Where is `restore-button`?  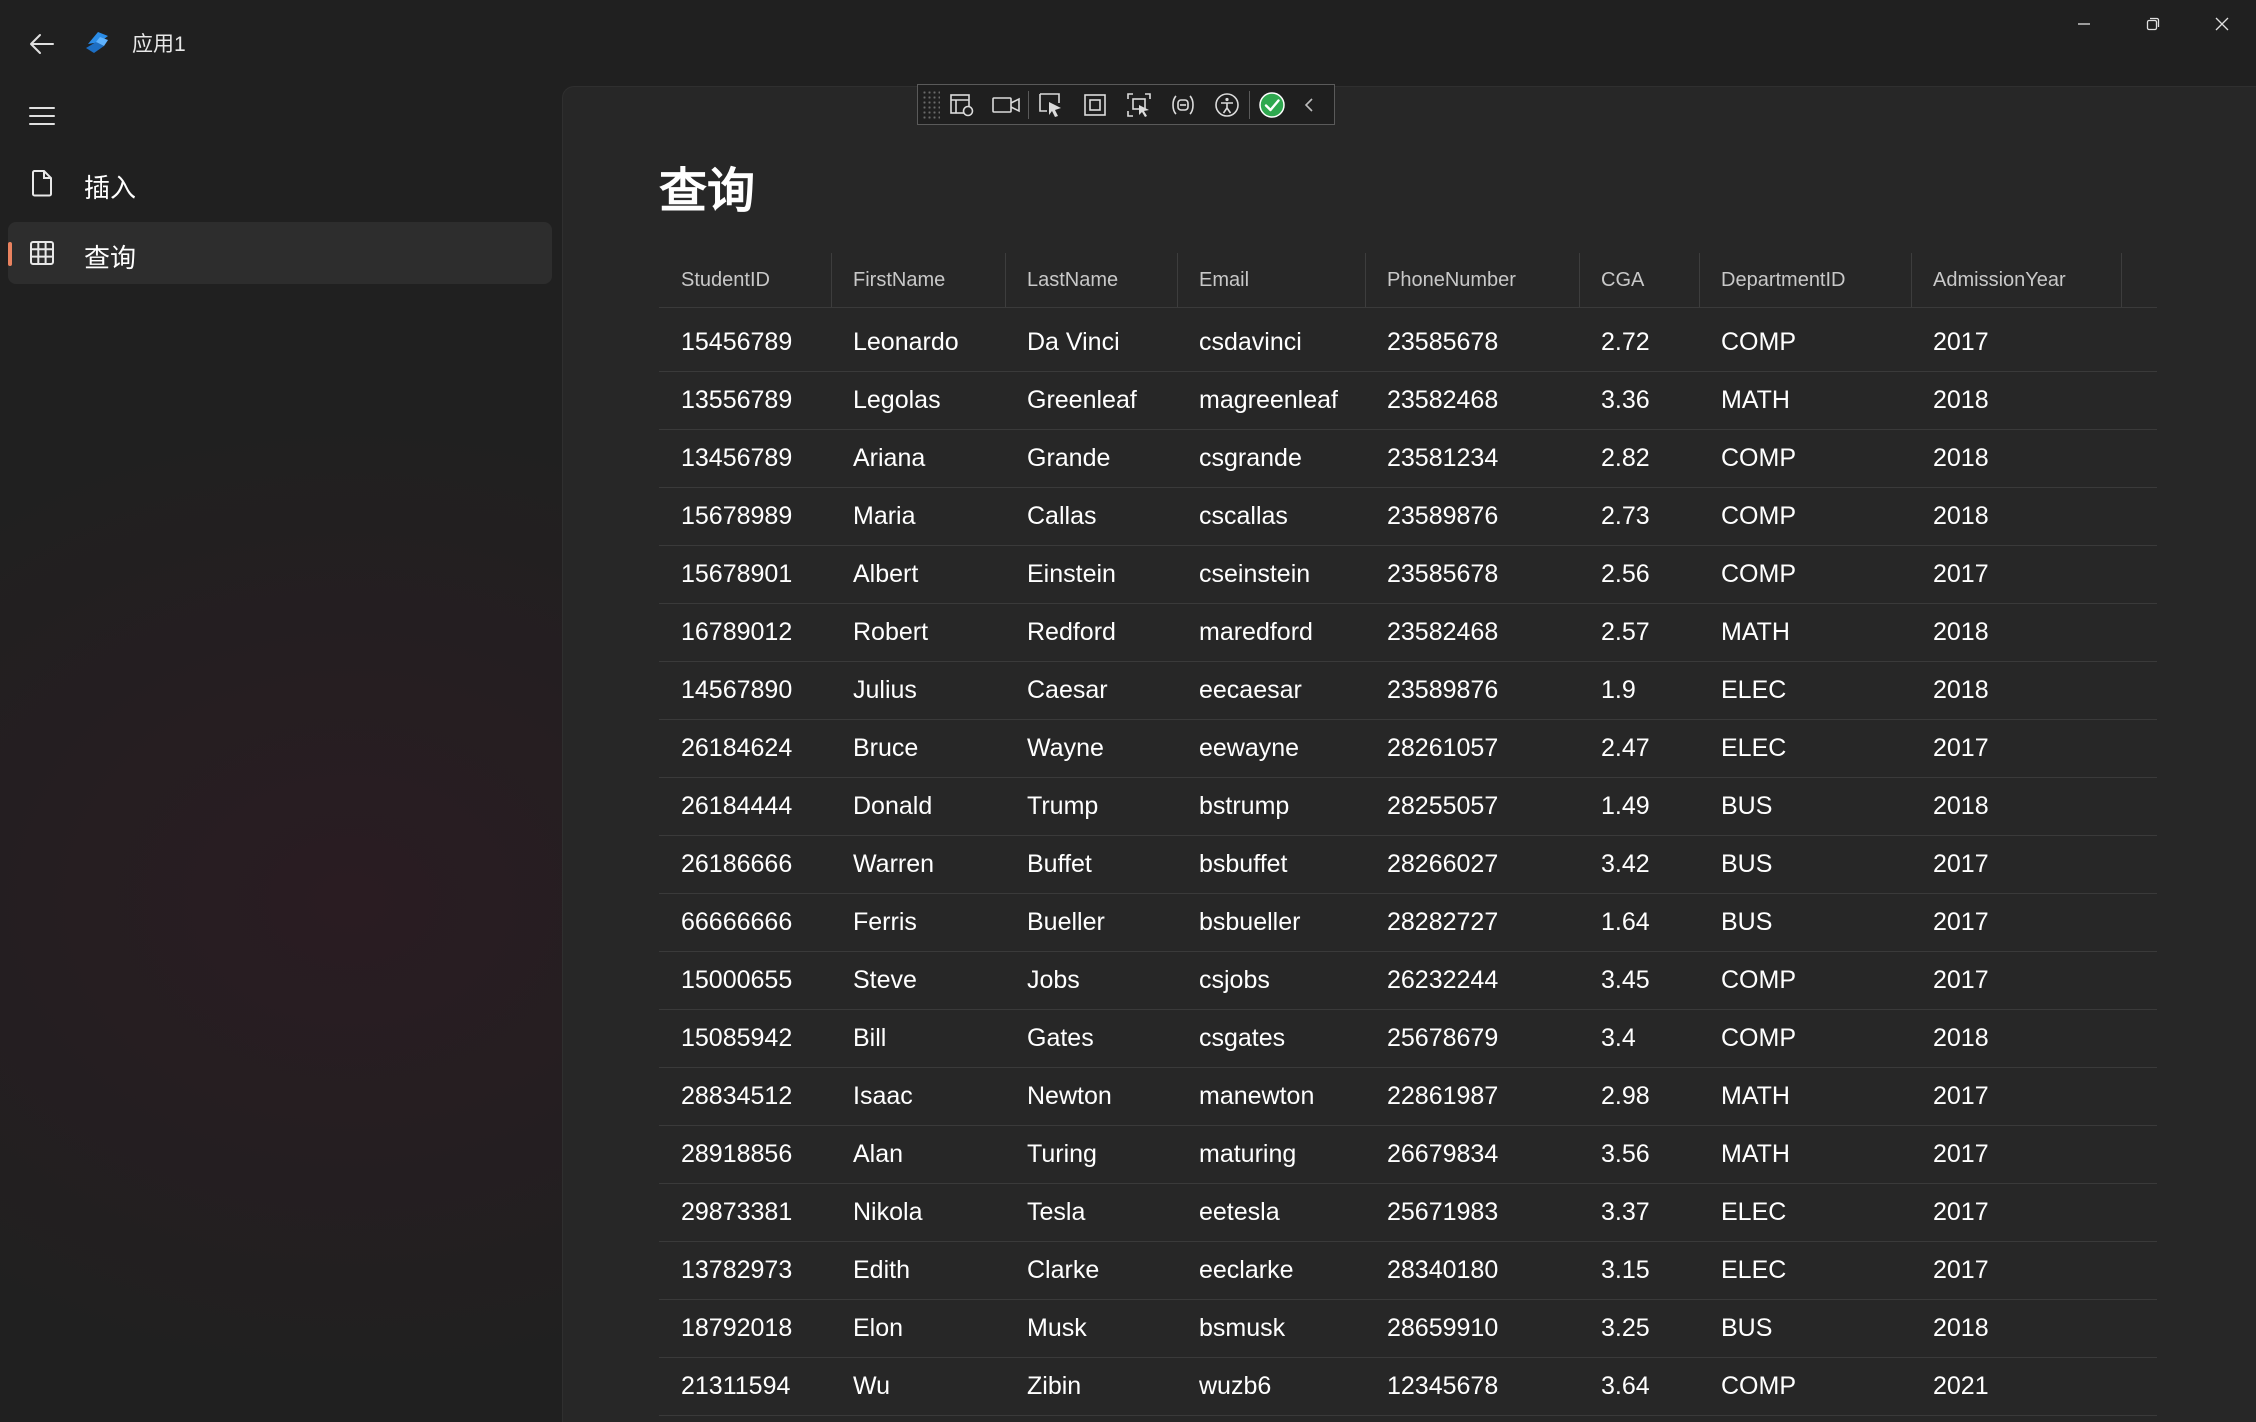 restore-button is located at coordinates (2152, 24).